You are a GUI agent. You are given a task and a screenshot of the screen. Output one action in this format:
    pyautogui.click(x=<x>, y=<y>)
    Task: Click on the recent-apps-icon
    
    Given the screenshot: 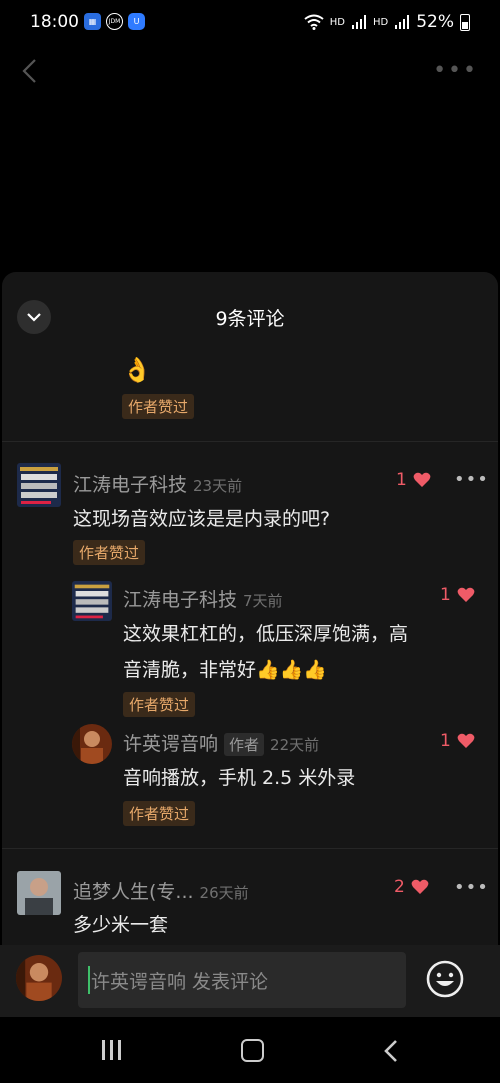 What is the action you would take?
    pyautogui.click(x=111, y=1050)
    